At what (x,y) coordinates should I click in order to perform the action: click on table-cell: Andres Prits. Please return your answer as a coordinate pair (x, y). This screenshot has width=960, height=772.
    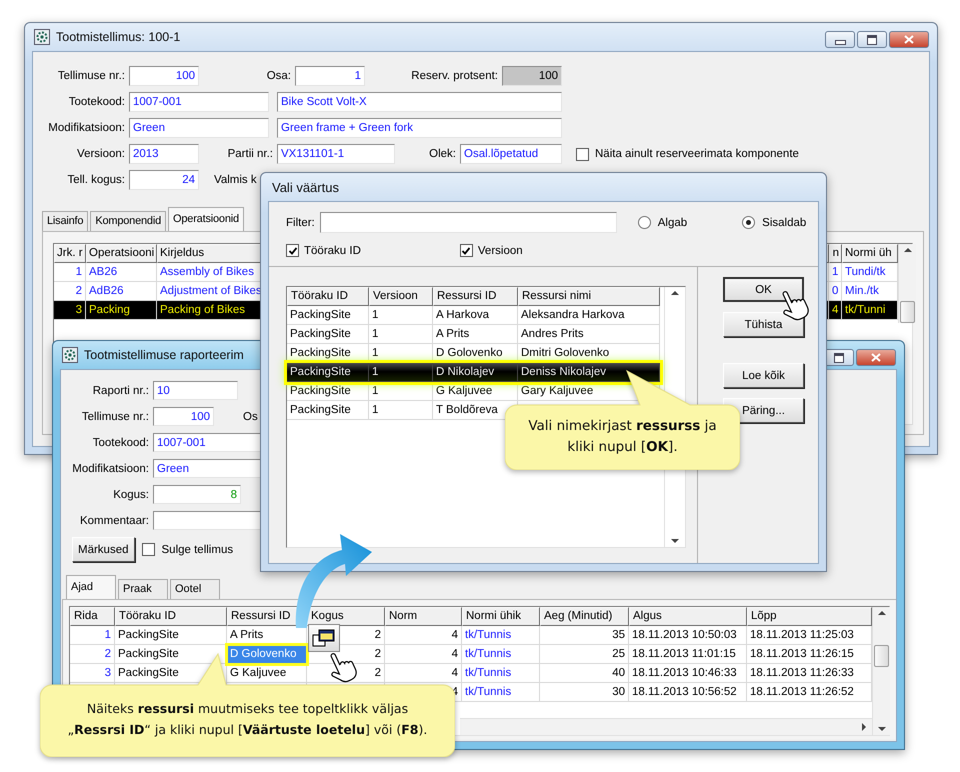
    Looking at the image, I should click on (589, 334).